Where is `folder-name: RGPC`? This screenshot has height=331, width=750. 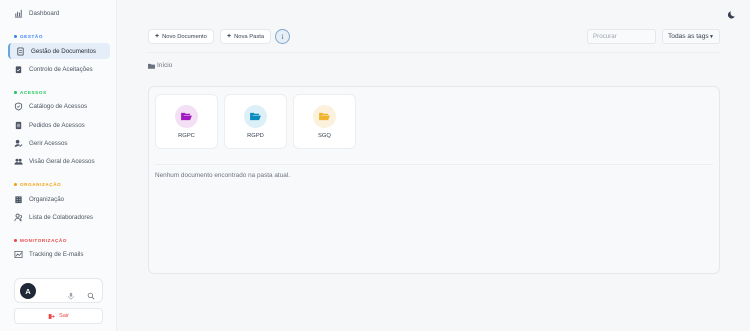 folder-name: RGPC is located at coordinates (186, 136).